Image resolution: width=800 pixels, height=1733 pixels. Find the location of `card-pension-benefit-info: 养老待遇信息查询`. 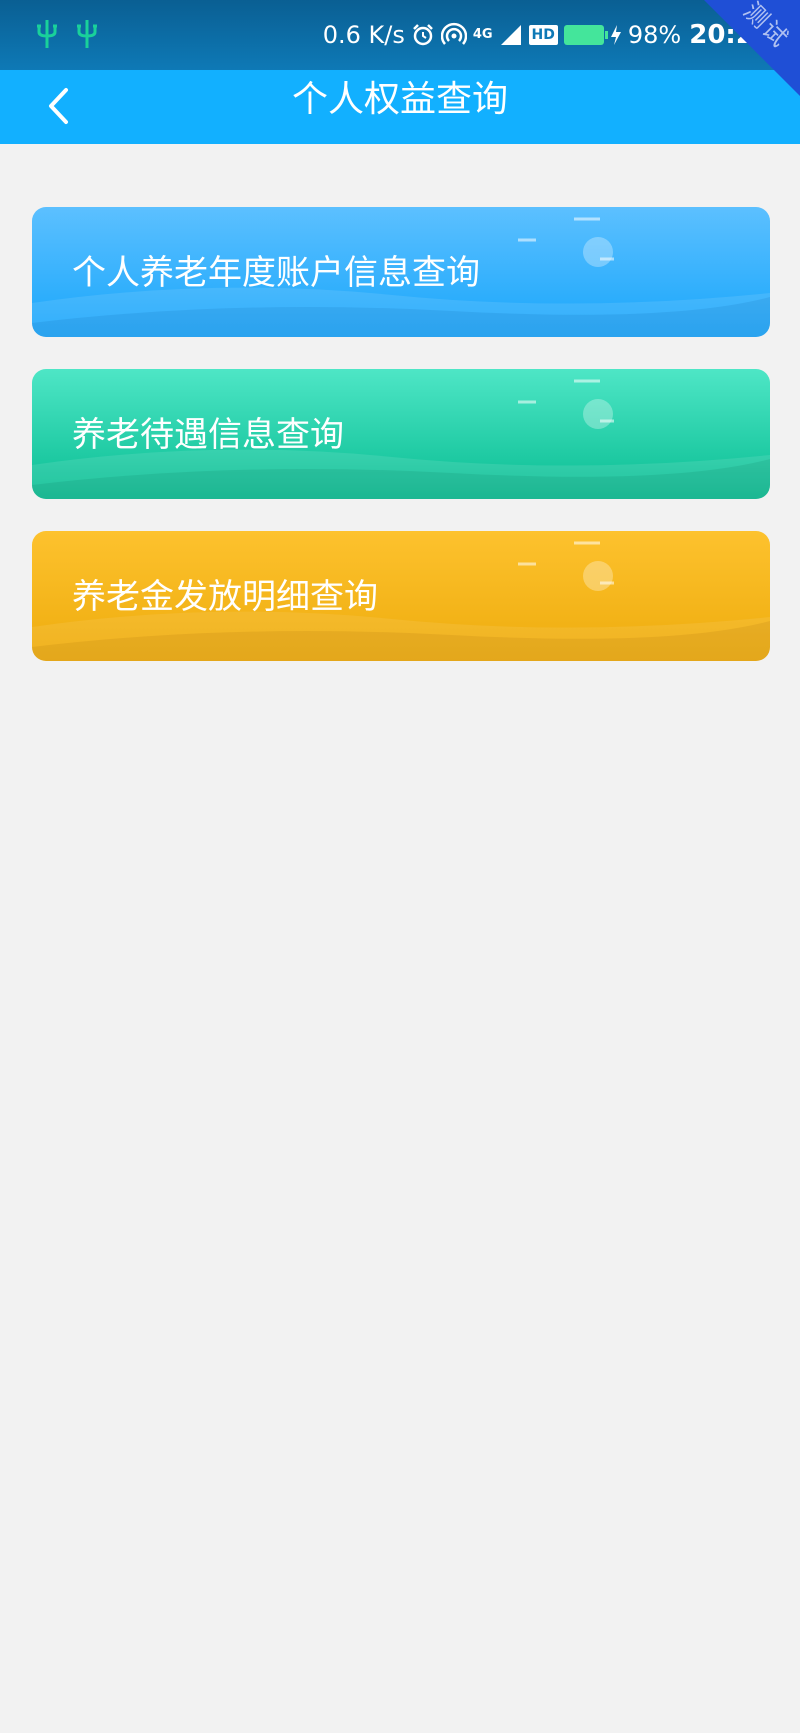

card-pension-benefit-info: 养老待遇信息查询 is located at coordinates (401, 434).